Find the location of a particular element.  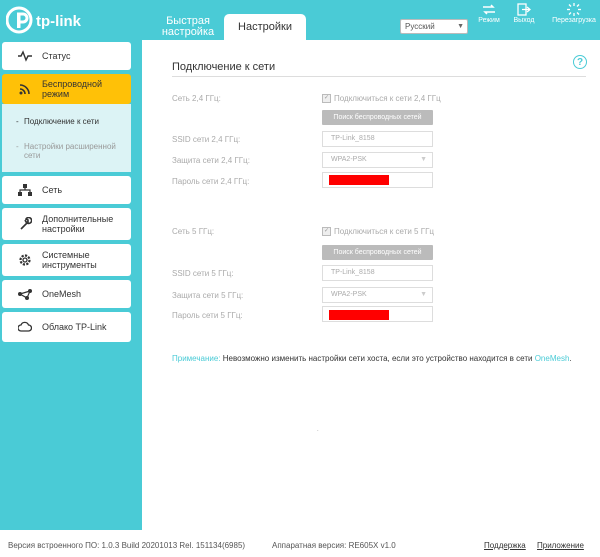

pulse-icon is located at coordinates (25, 56).